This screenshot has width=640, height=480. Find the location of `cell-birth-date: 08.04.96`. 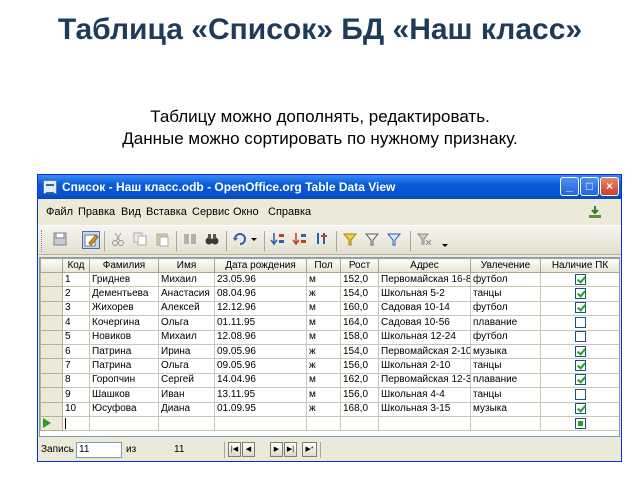

cell-birth-date: 08.04.96 is located at coordinates (260, 294).